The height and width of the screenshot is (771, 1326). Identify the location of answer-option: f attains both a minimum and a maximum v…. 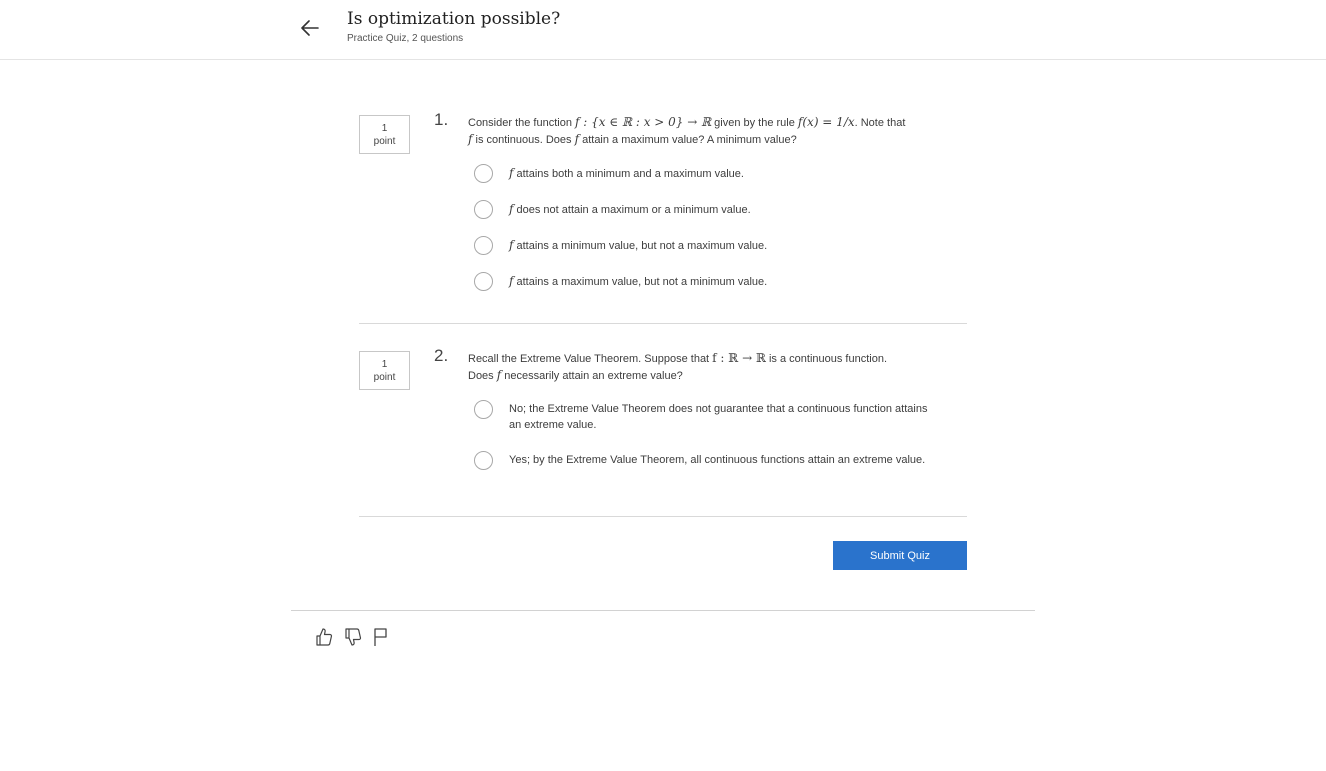
(701, 173).